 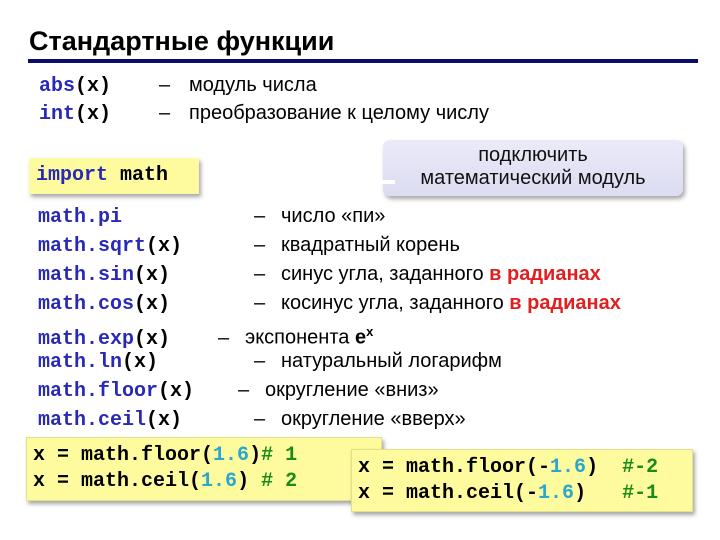 I want to click on callout-line-1: подключить, so click(x=533, y=155).